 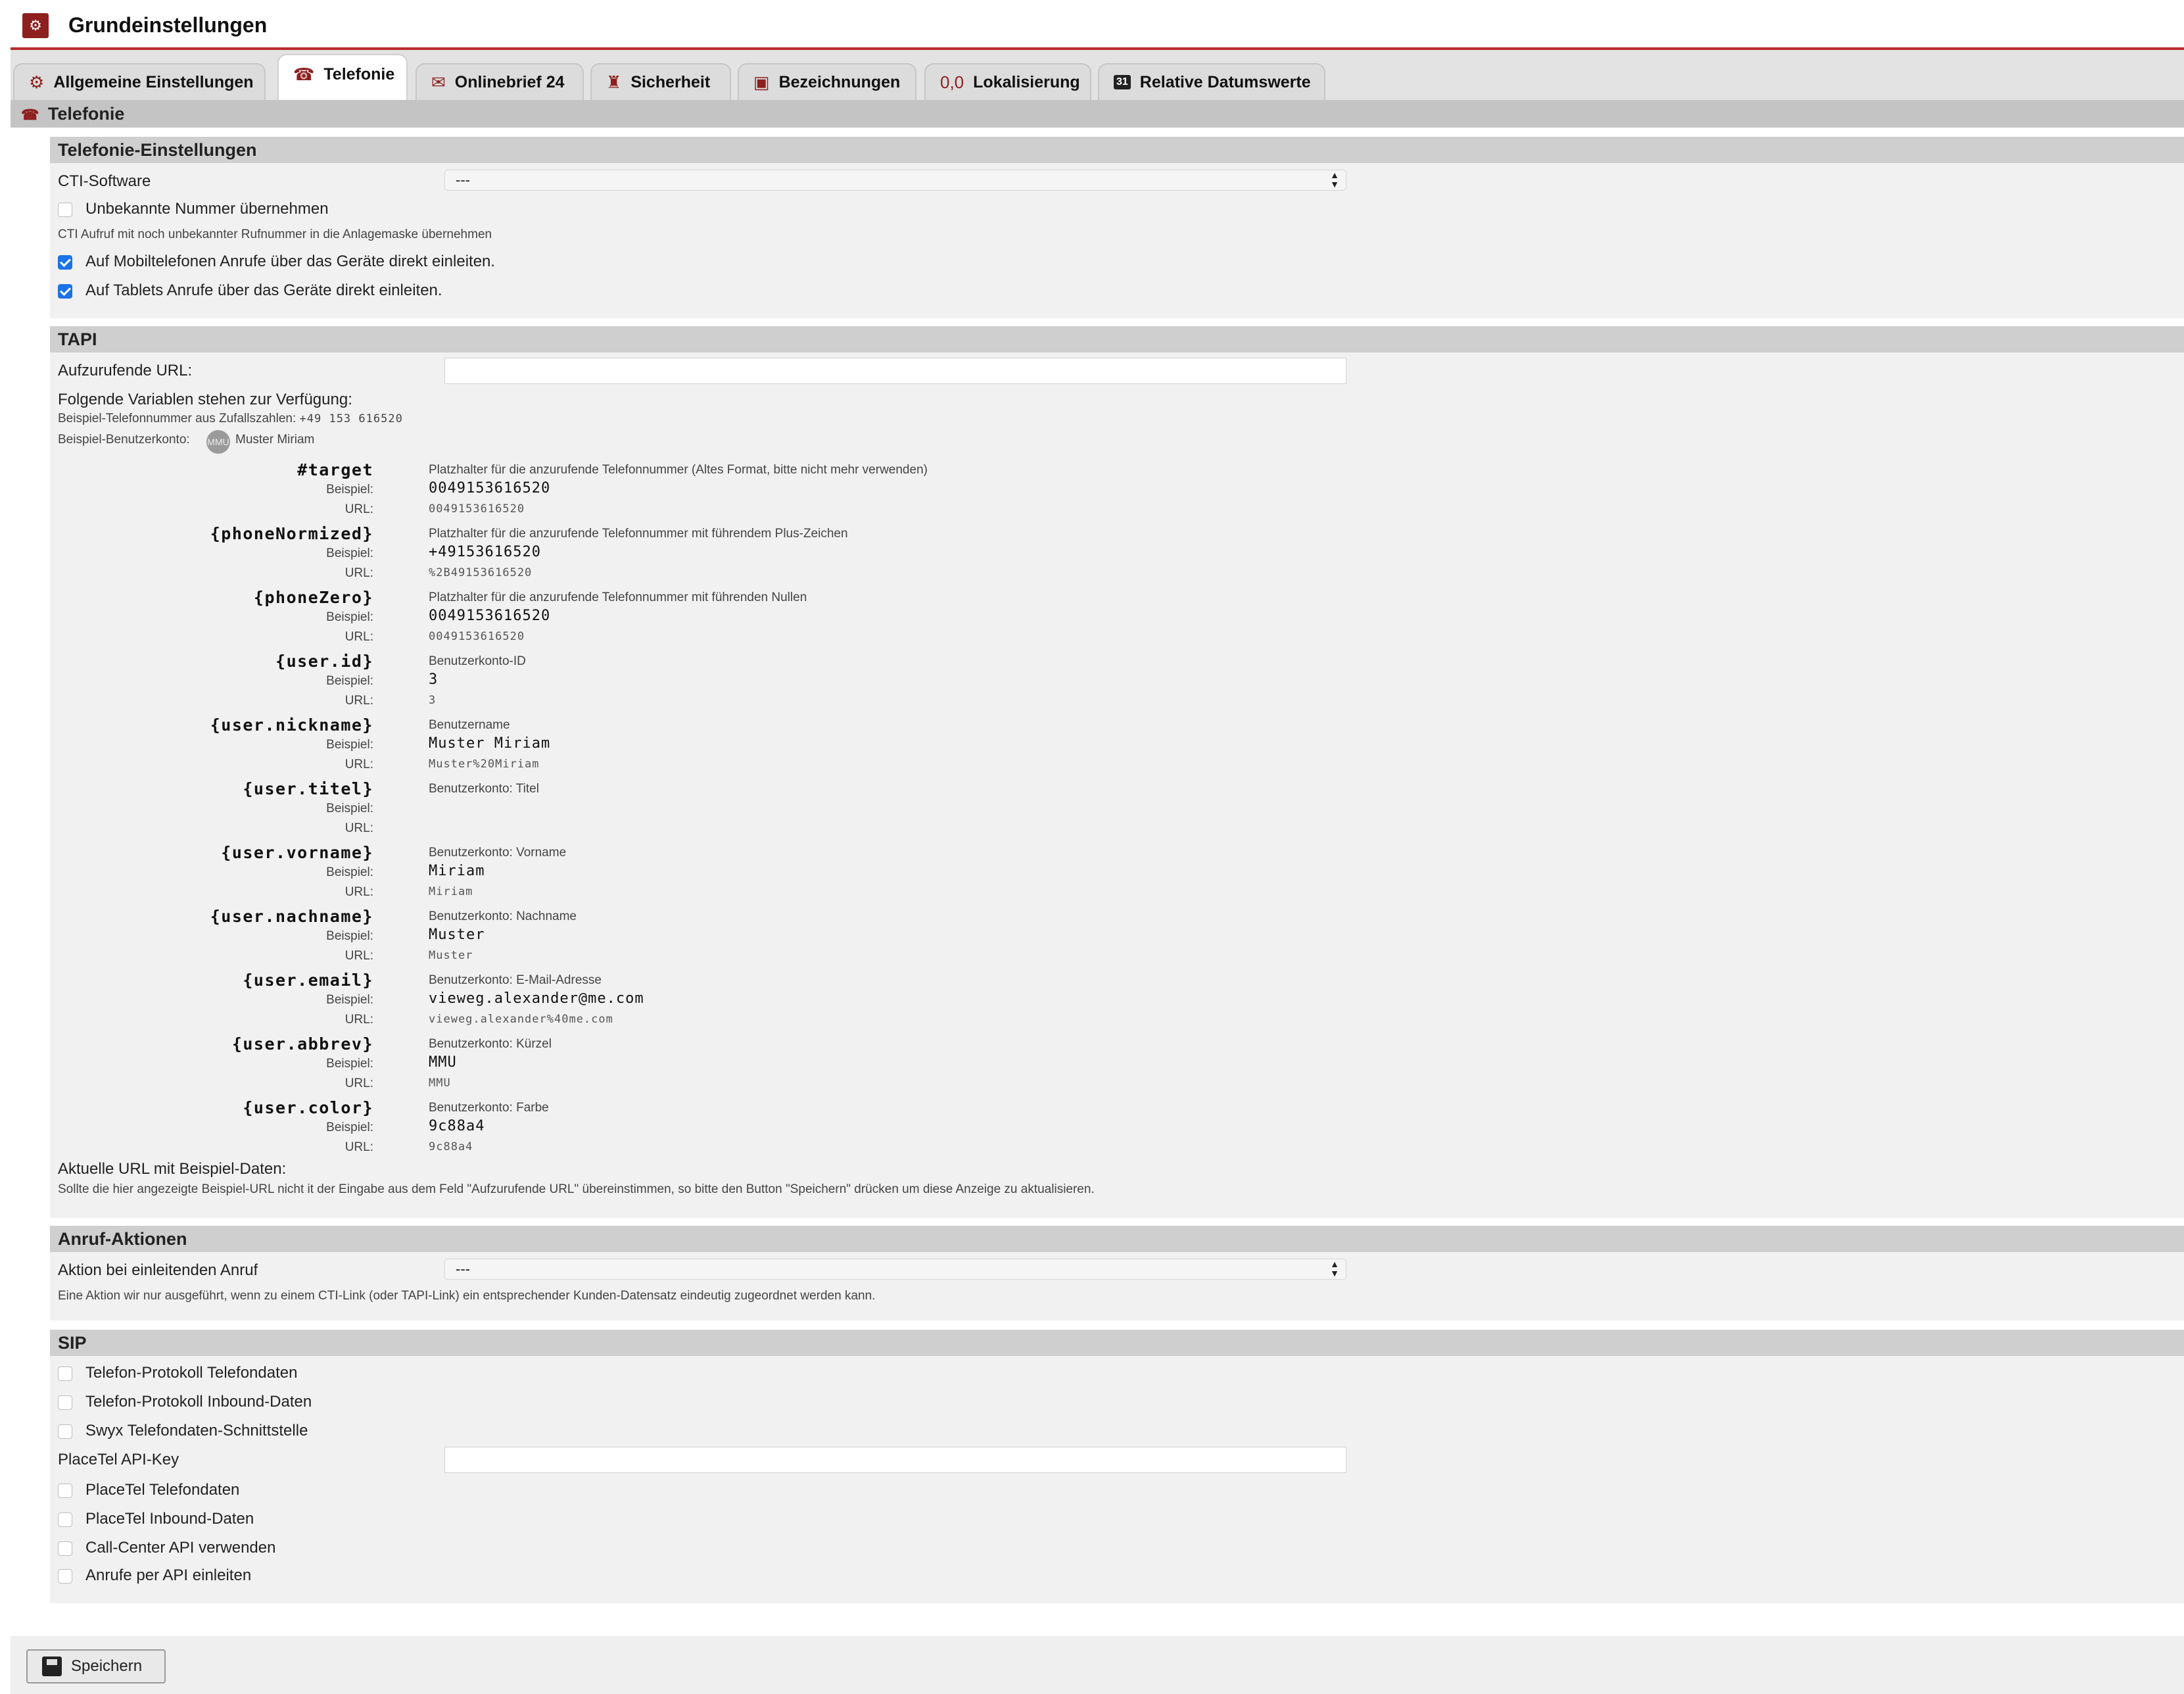 I want to click on variable-description: Benutzerkonto: Vorname, so click(x=498, y=853).